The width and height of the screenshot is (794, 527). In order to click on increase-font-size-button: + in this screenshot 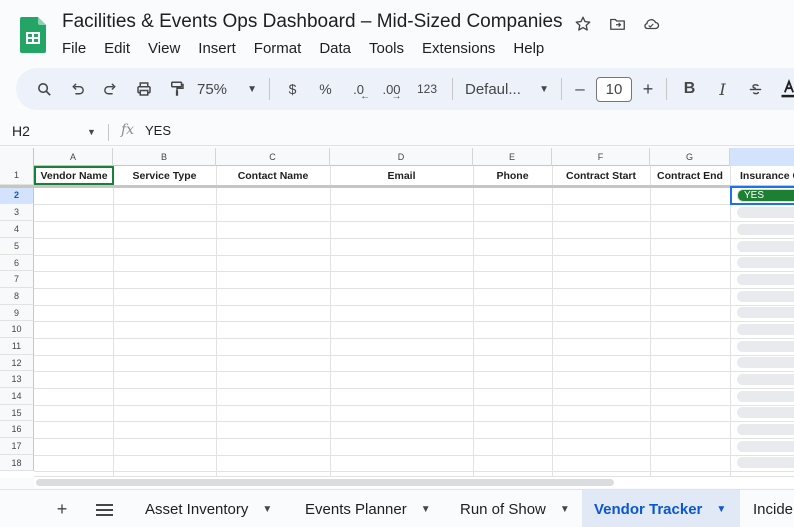, I will do `click(648, 89)`.